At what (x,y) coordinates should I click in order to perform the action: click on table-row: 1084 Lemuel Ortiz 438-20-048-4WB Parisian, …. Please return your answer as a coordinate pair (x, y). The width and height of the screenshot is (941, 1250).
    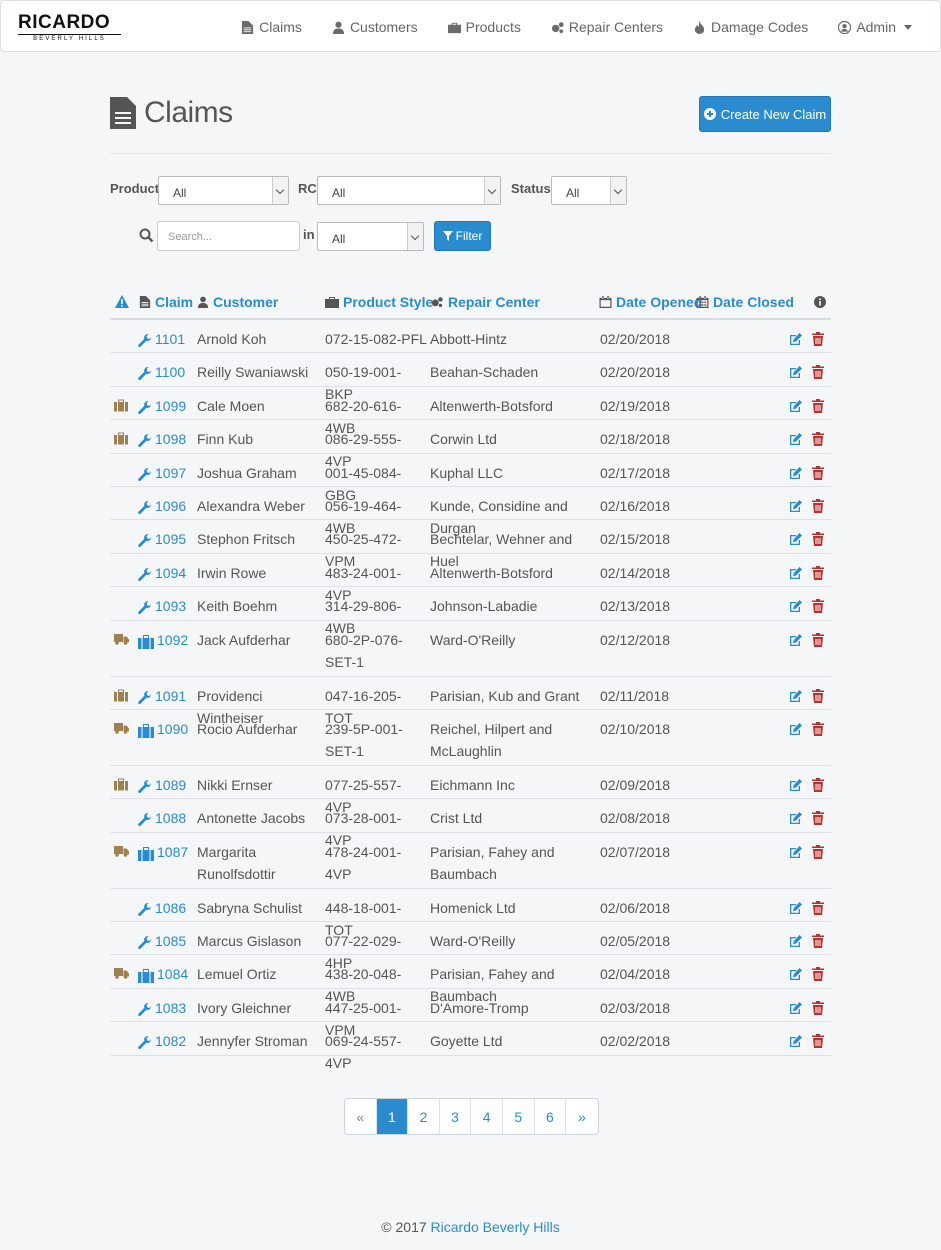
    Looking at the image, I should click on (470, 979).